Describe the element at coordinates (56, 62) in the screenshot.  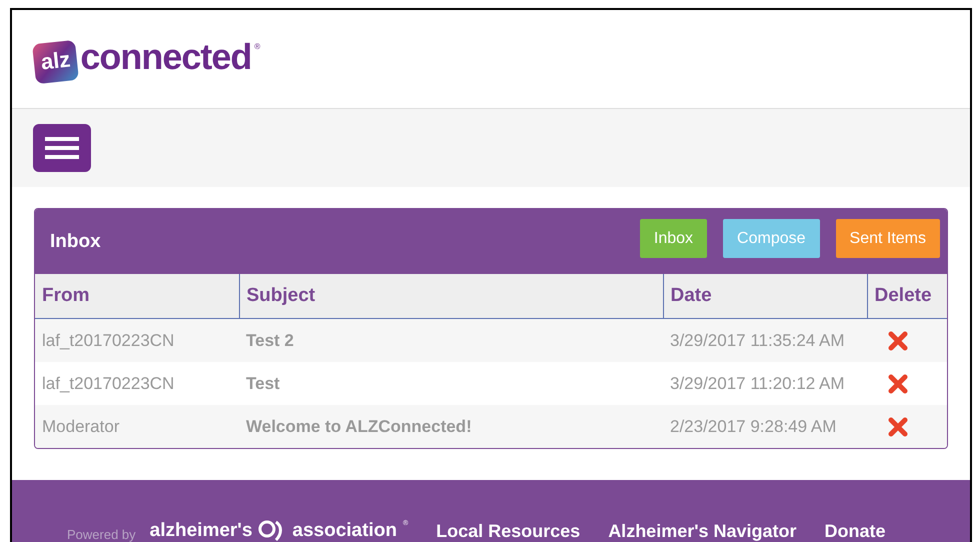
I see `logo-badge: alz` at that location.